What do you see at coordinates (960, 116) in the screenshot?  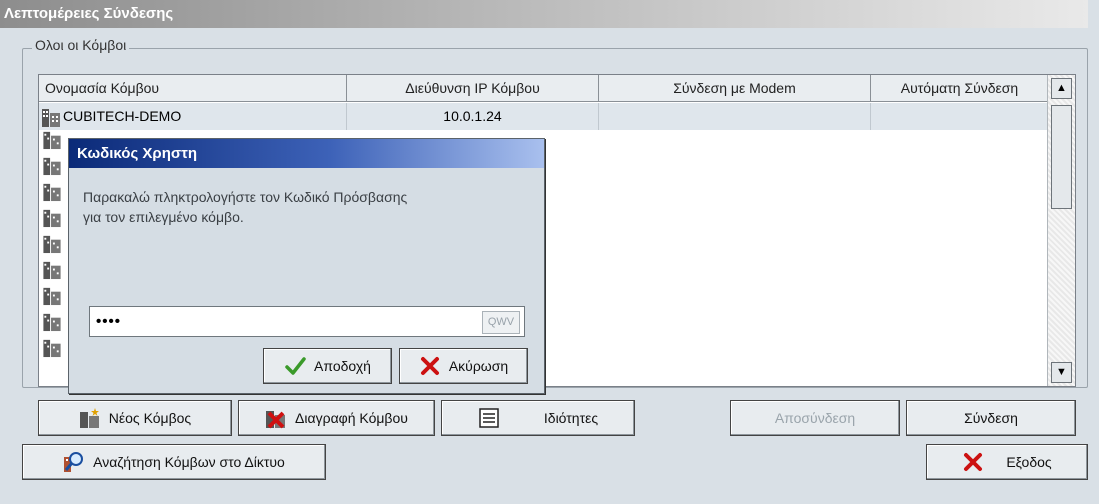 I see `node-auto` at bounding box center [960, 116].